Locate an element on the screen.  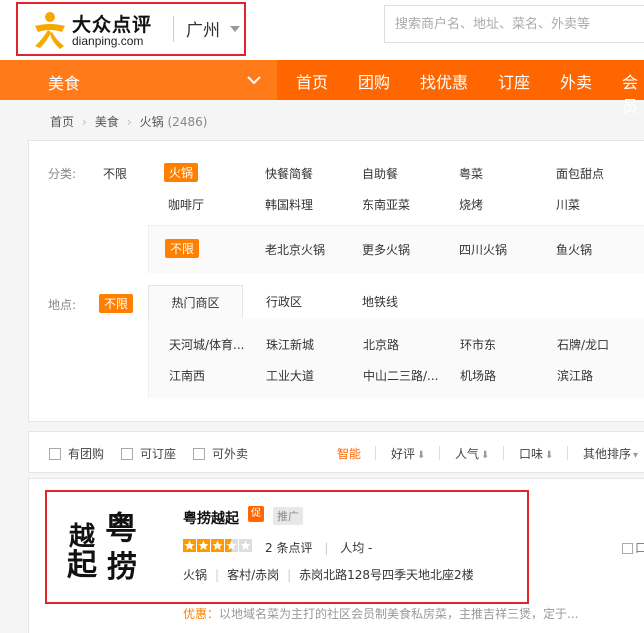
checkbox-booking: 可订座 is located at coordinates (148, 453).